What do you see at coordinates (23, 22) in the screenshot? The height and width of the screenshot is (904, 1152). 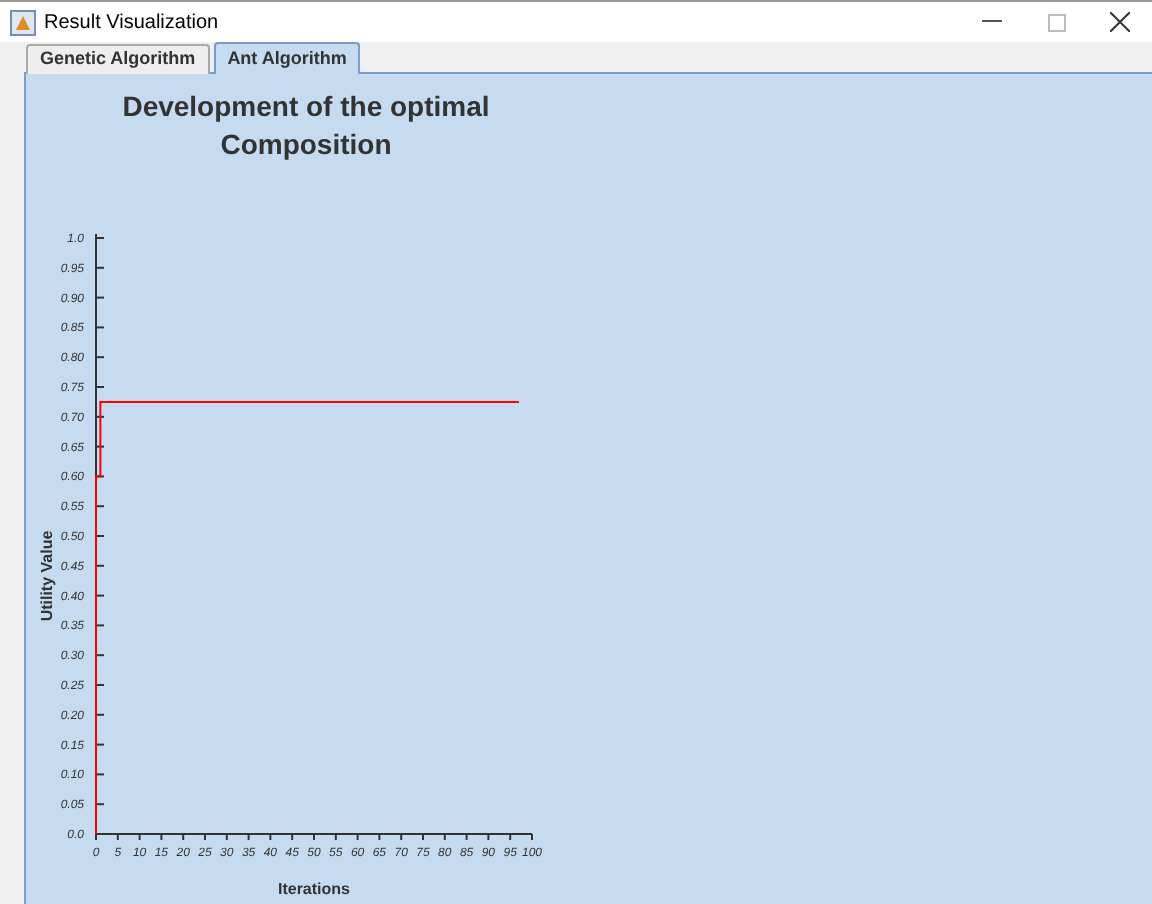 I see `app-icon` at bounding box center [23, 22].